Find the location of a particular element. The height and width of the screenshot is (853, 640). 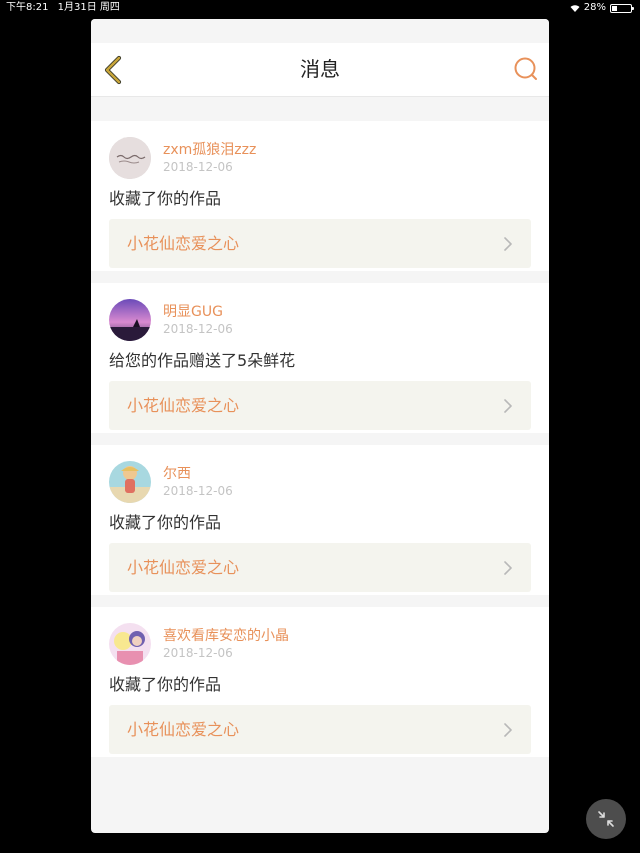

card-header: 喜欢看库安恋的小晶 2018-12-06 is located at coordinates (320, 644).